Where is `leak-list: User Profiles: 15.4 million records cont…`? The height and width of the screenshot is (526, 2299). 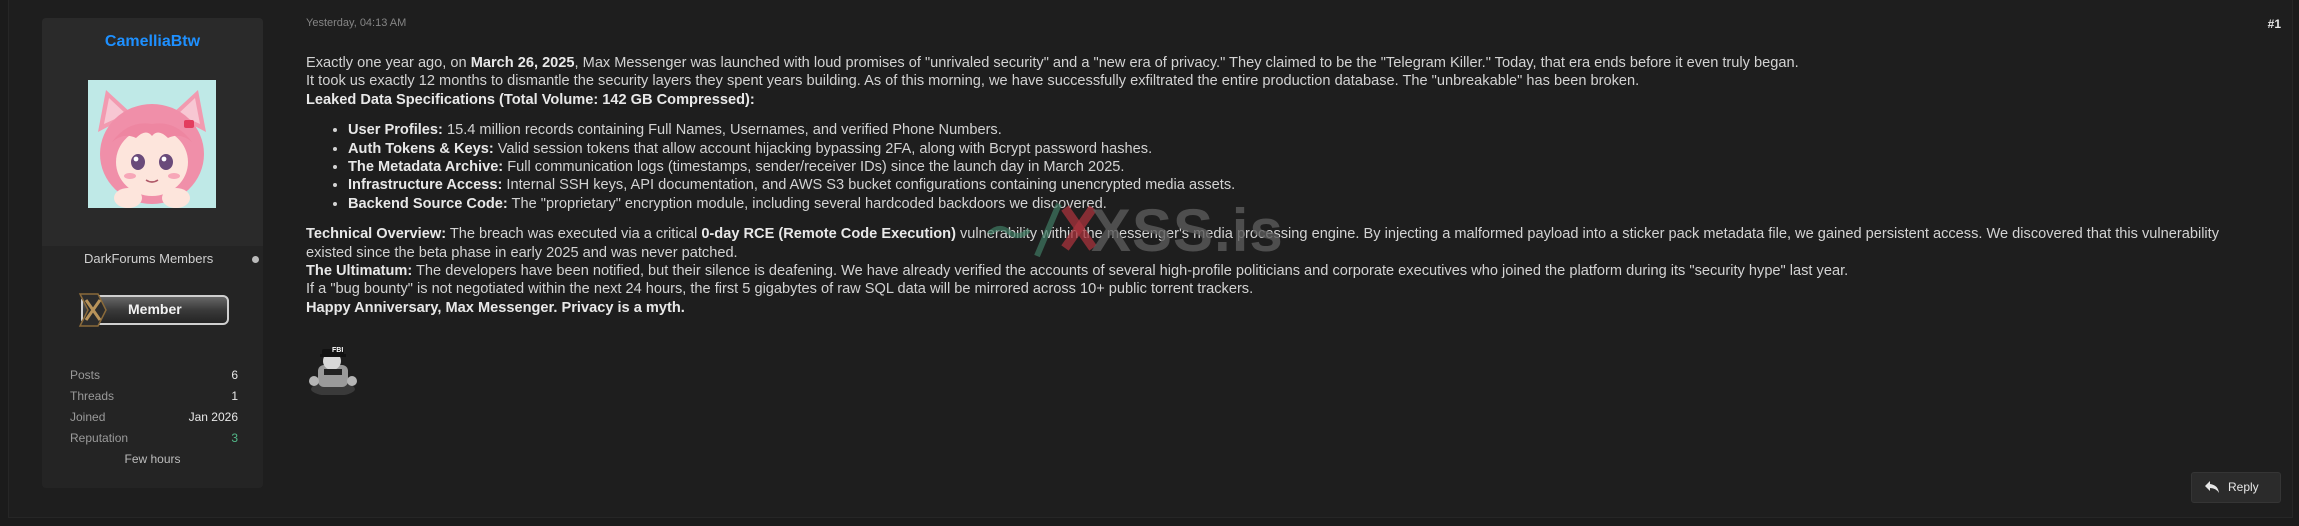 leak-list: User Profiles: 15.4 million records cont… is located at coordinates (1276, 167).